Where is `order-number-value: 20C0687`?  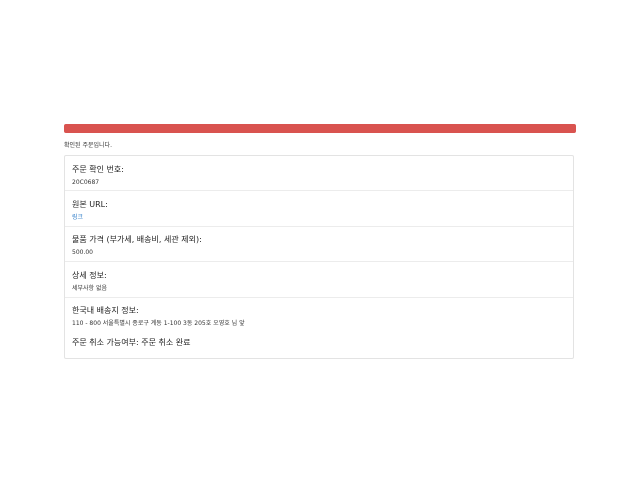
order-number-value: 20C0687 is located at coordinates (86, 182).